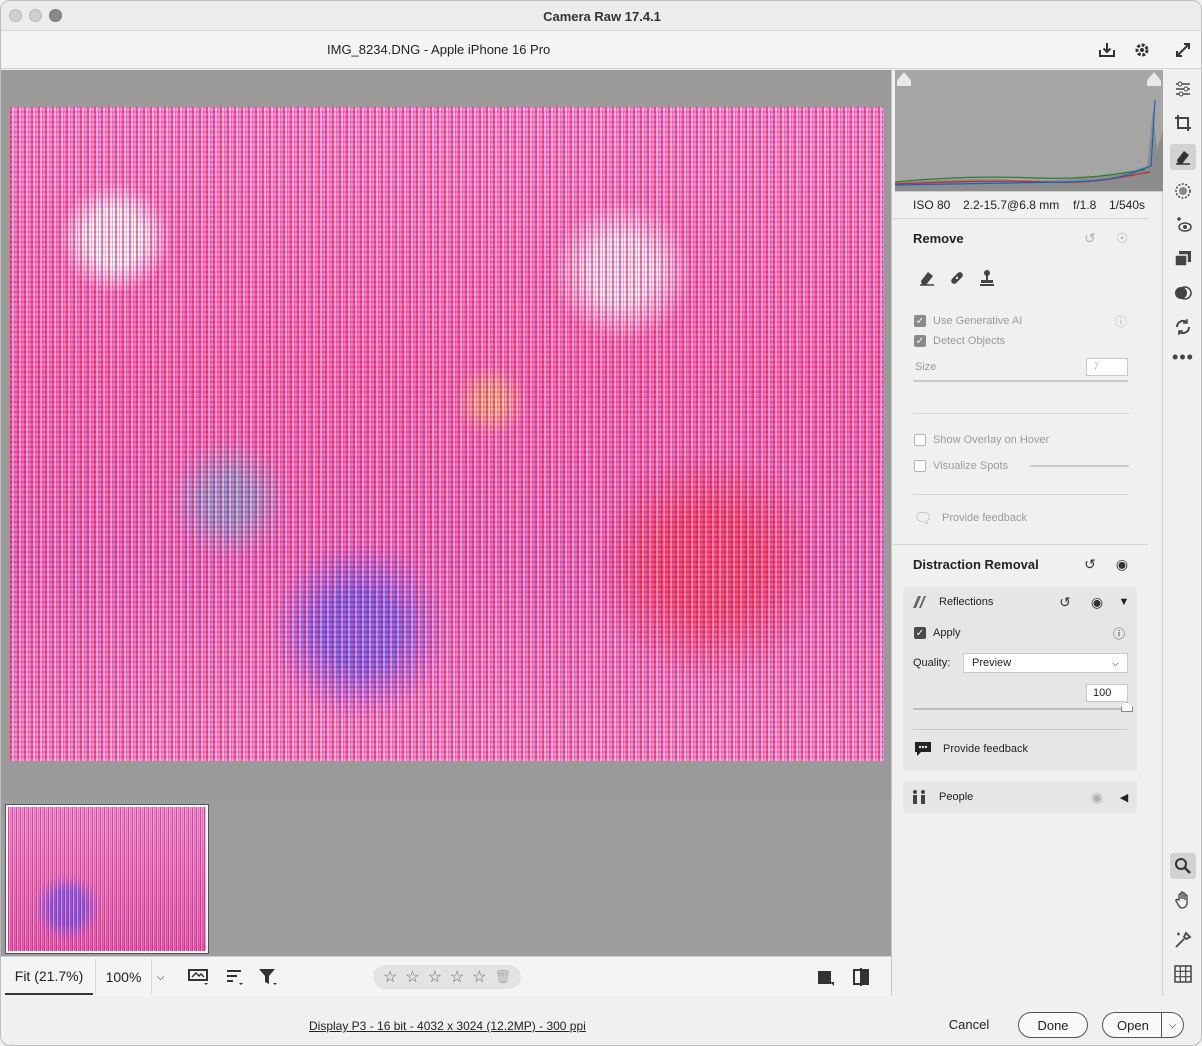  I want to click on zoom-100-button: 100%, so click(123, 977).